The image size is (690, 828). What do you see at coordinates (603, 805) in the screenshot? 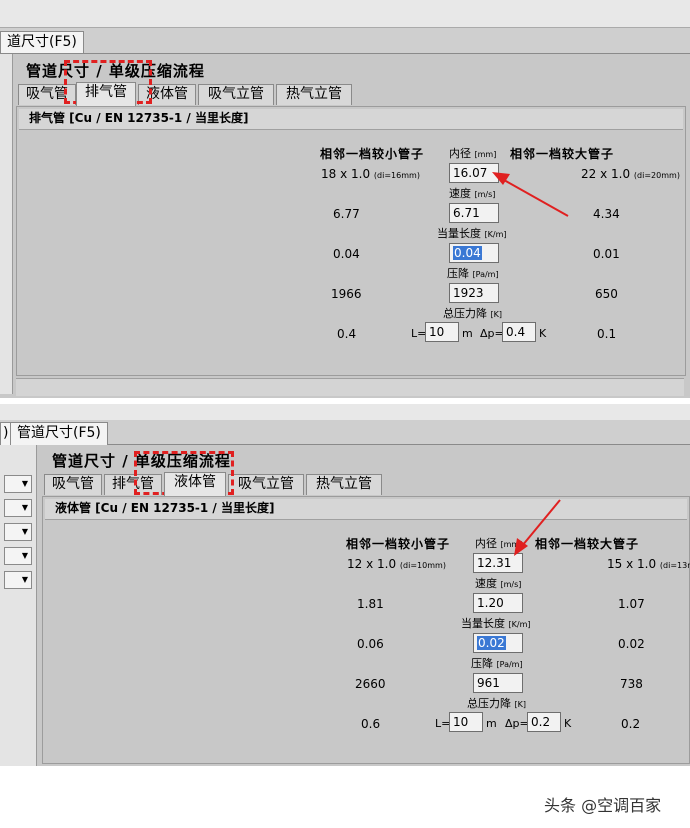
I see `watermark: 头条 @空调百家` at bounding box center [603, 805].